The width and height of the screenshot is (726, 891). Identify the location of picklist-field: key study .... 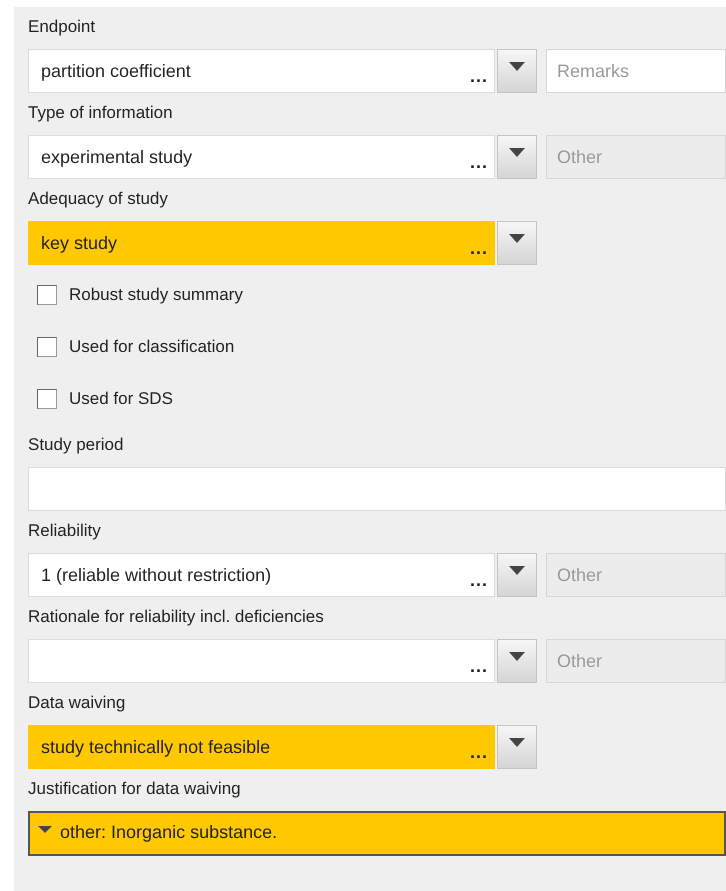
(261, 243).